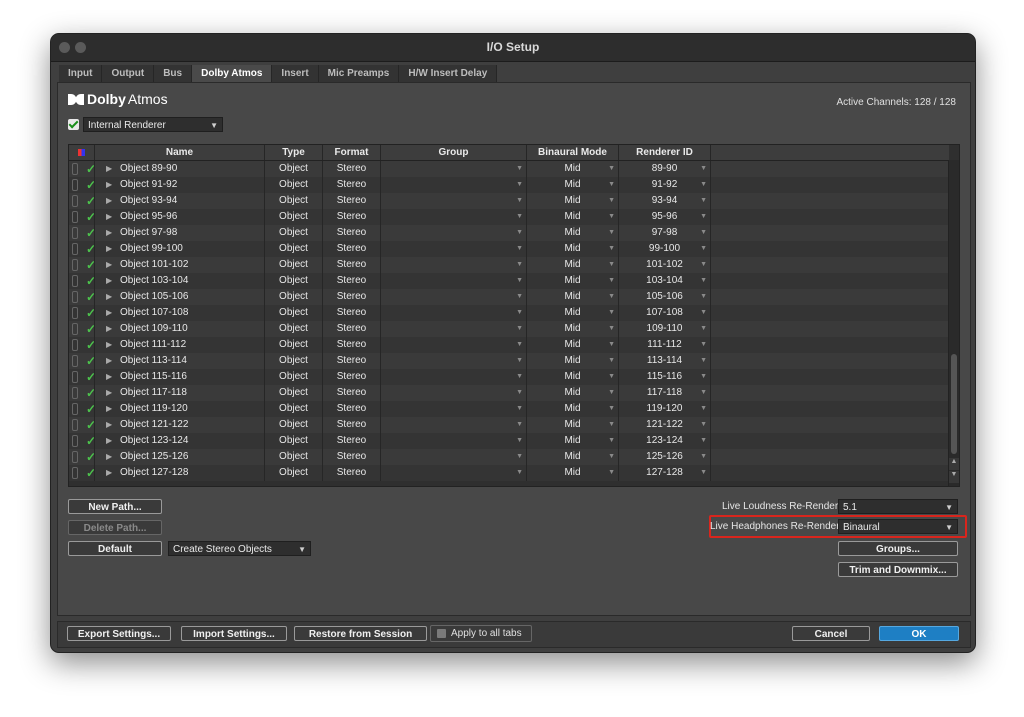 This screenshot has height=717, width=1024. Describe the element at coordinates (665, 313) in the screenshot. I see `renderer-id-cell: 107-108 ▼` at that location.